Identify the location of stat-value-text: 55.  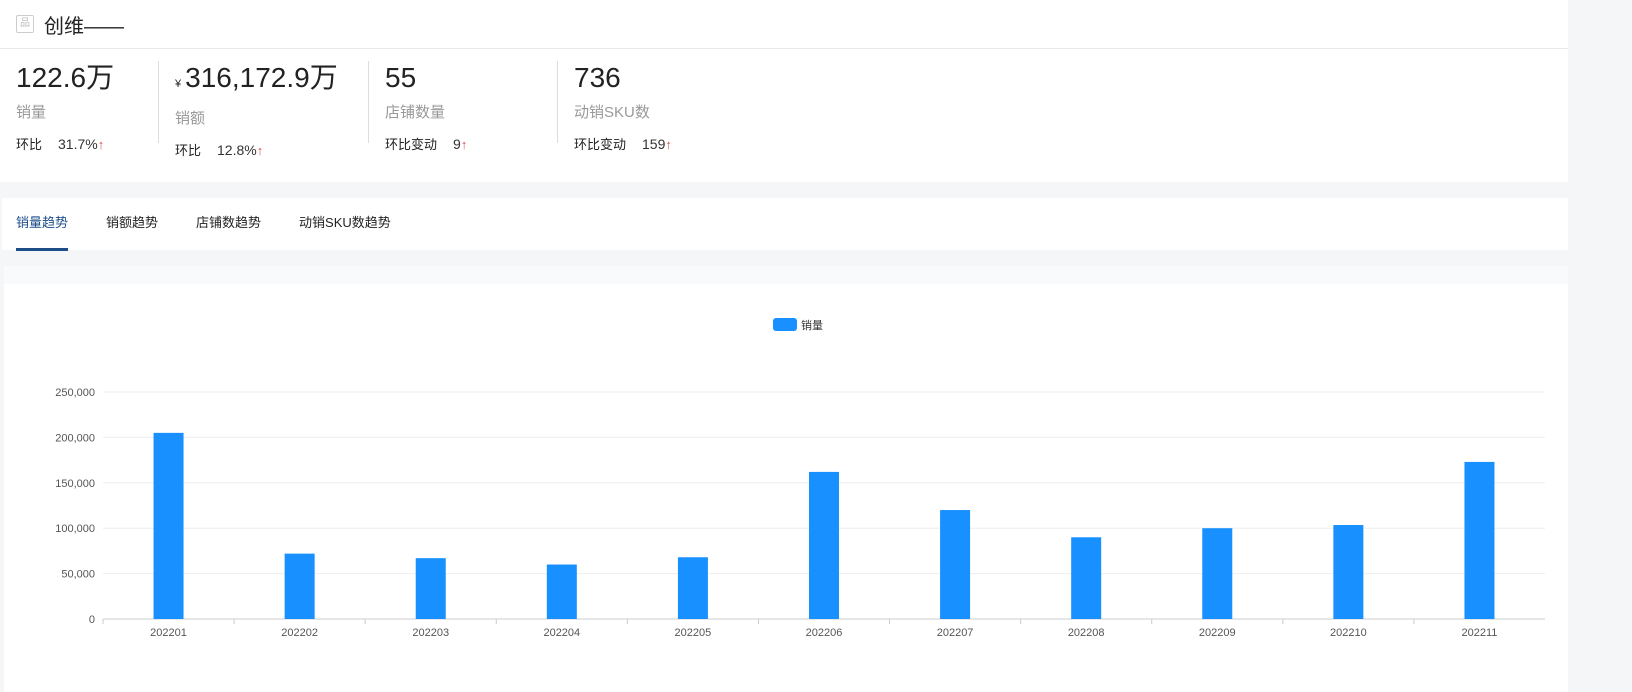
(401, 77).